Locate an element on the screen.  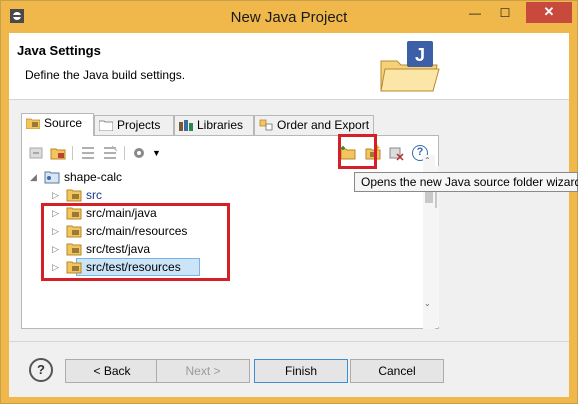
footer-separator is located at coordinates (289, 341).